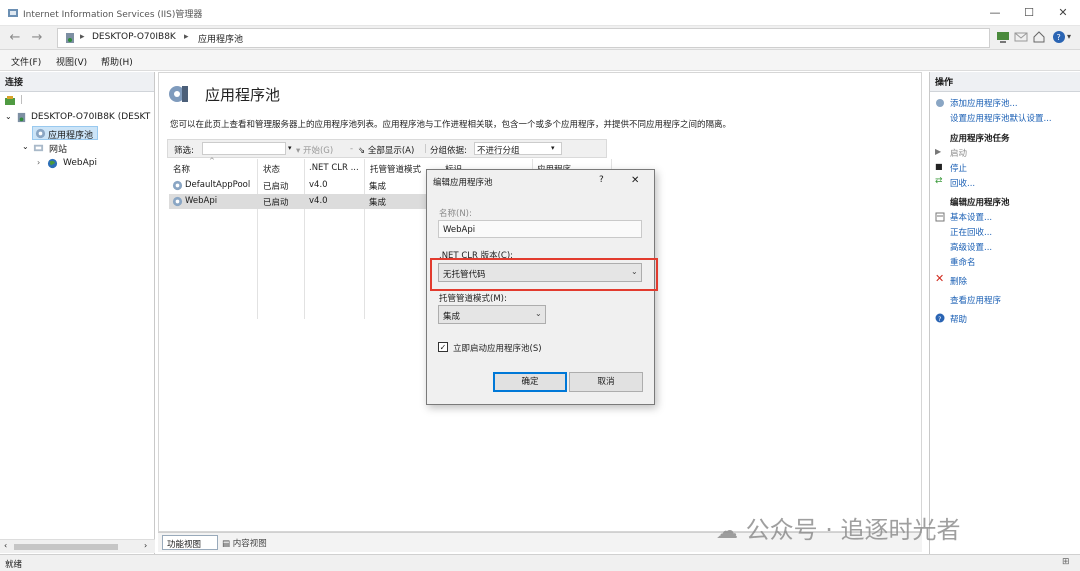 This screenshot has width=1080, height=571. Describe the element at coordinates (117, 61) in the screenshot. I see `menu-help: 帮助(H)` at that location.